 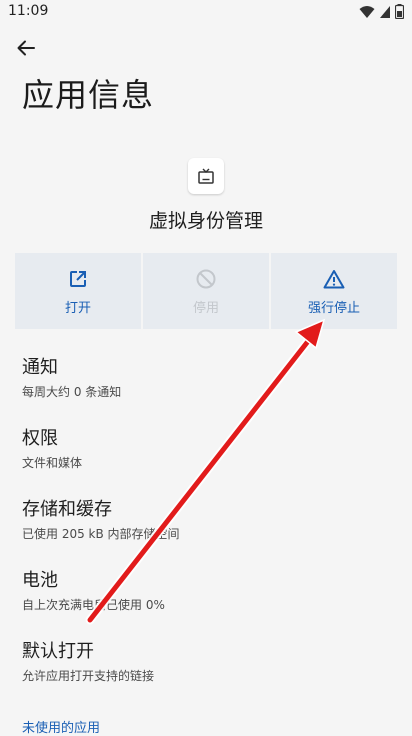 I want to click on setting-subtitle: 已使用 205 kB 内部存储空间, so click(x=101, y=534).